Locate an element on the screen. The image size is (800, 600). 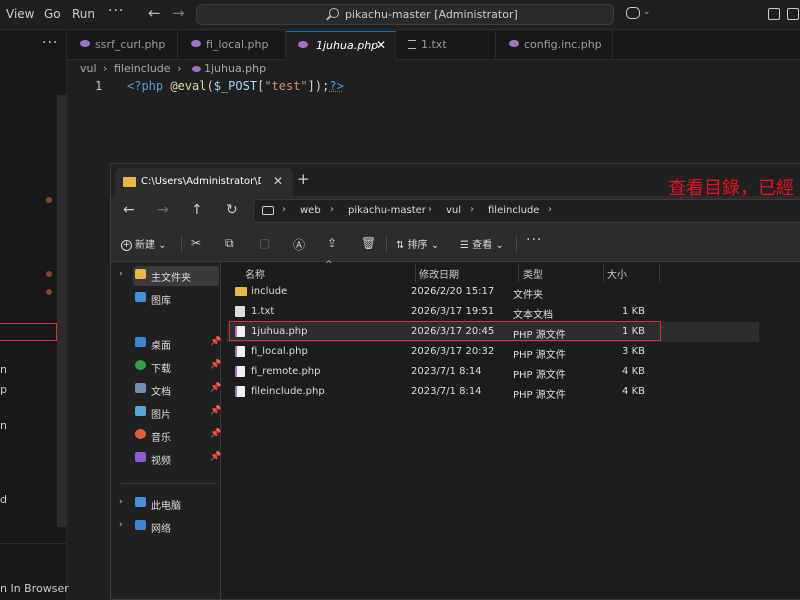
file-row-fi-remote-php: fi_remote.php 2023/7/1 8:14 PHP 源文件 4 KB is located at coordinates (493, 372).